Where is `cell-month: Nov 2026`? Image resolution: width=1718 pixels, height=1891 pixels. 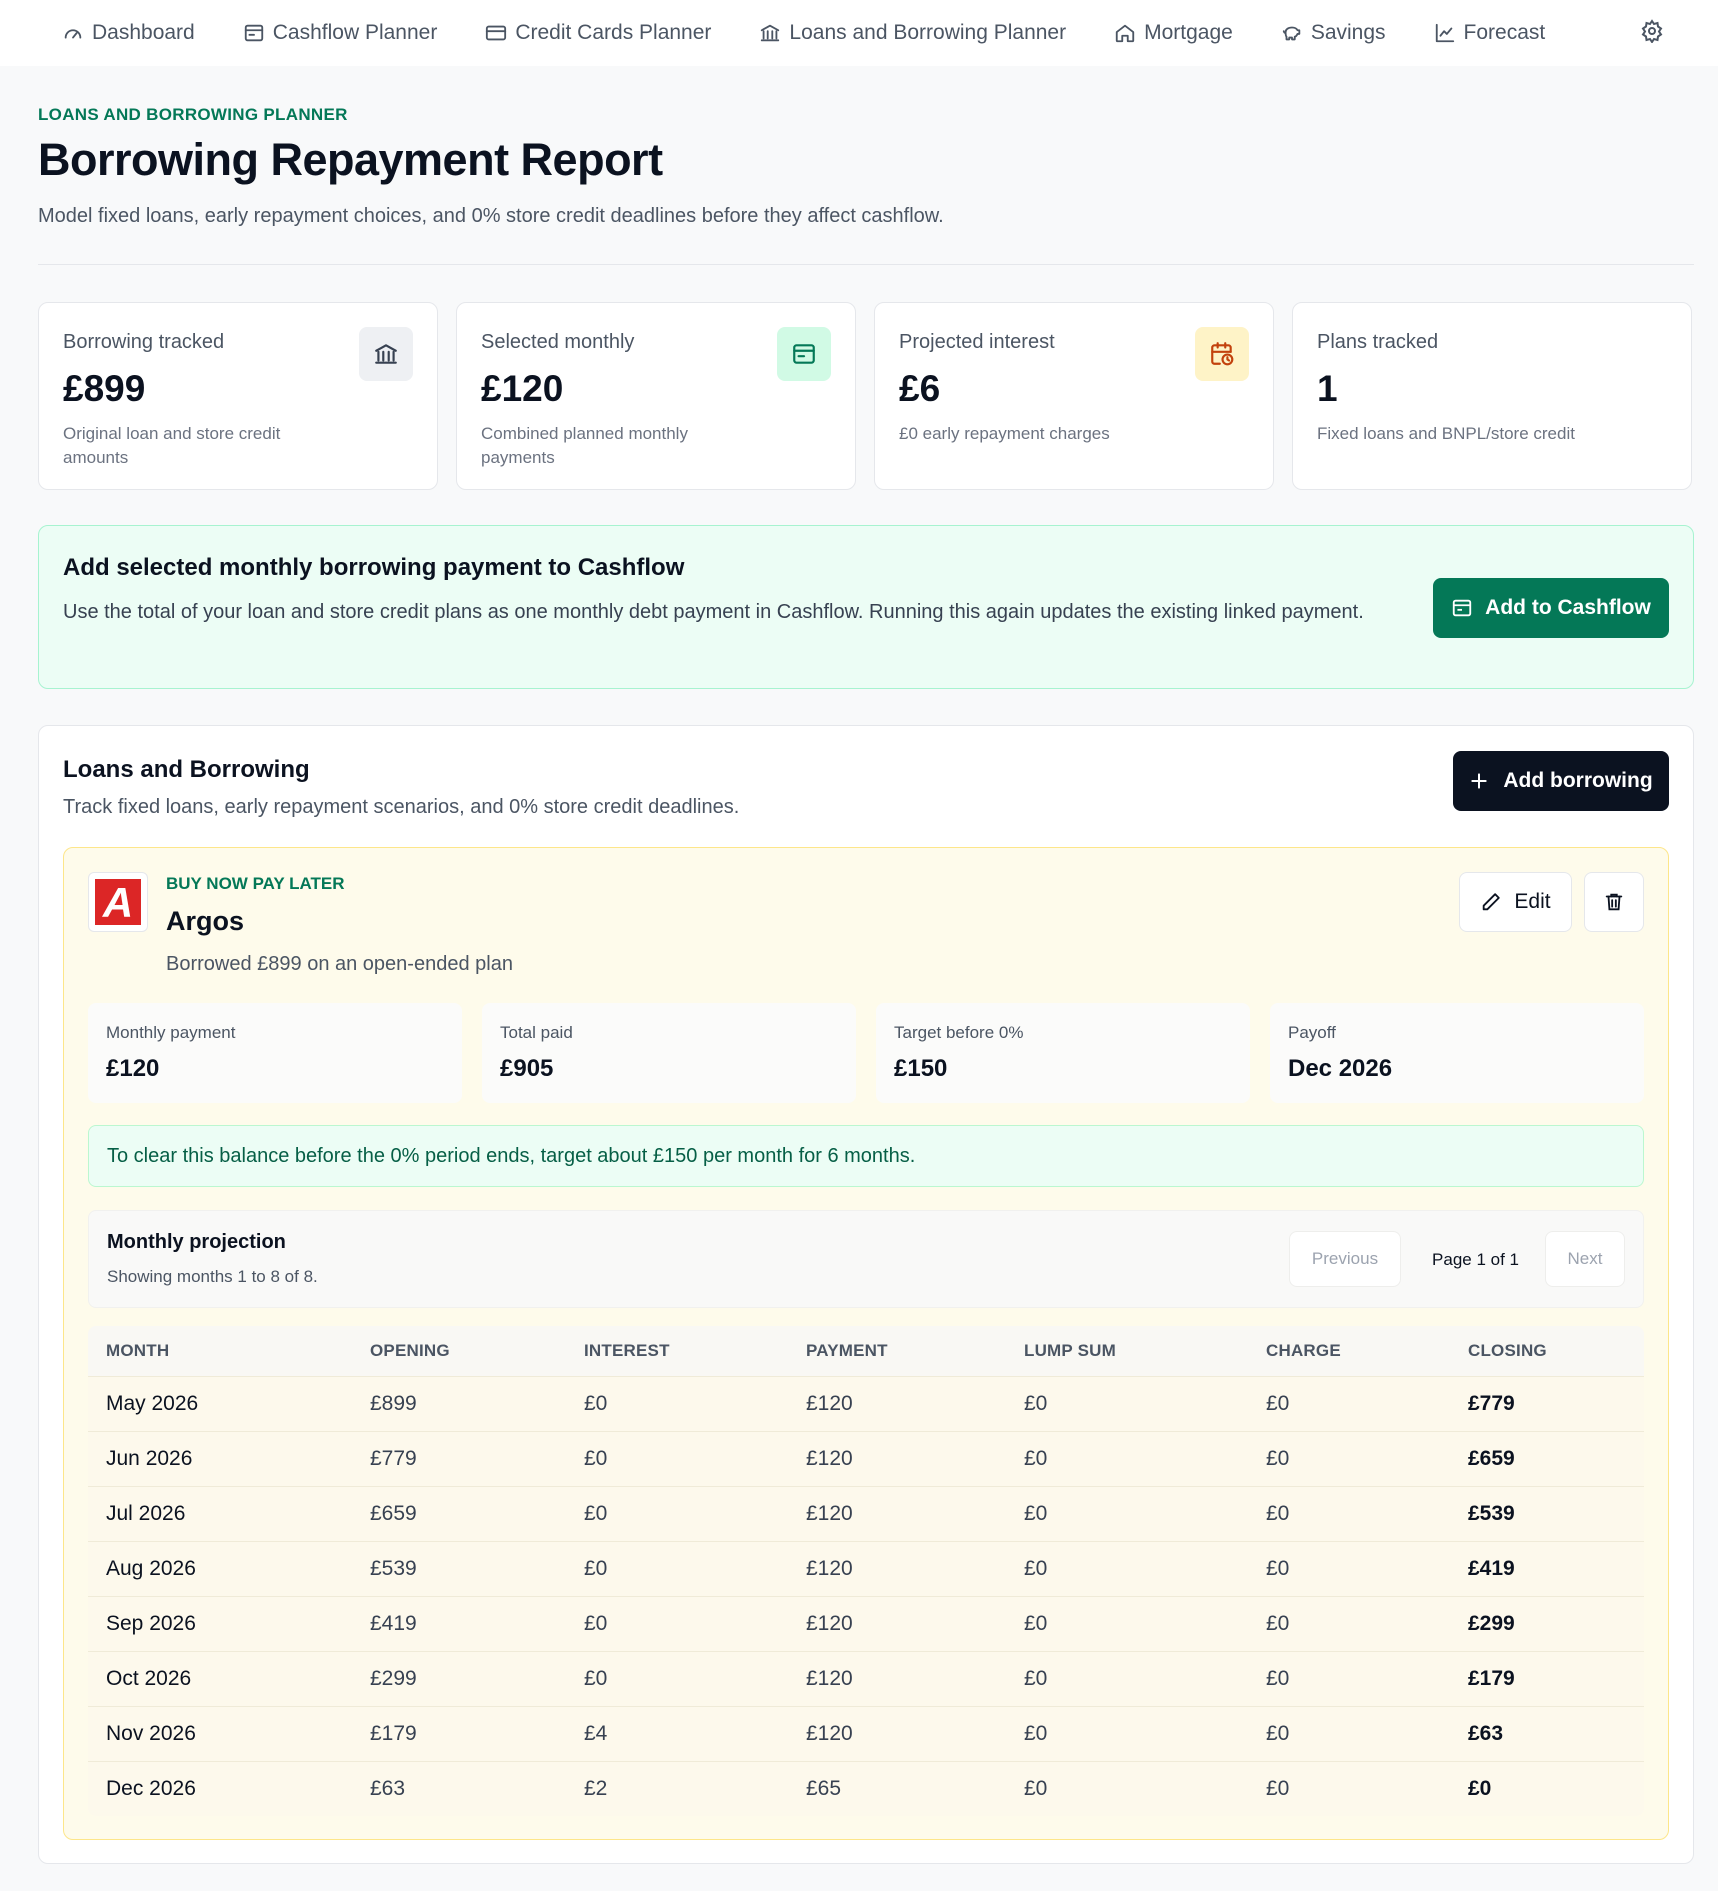 cell-month: Nov 2026 is located at coordinates (151, 1733).